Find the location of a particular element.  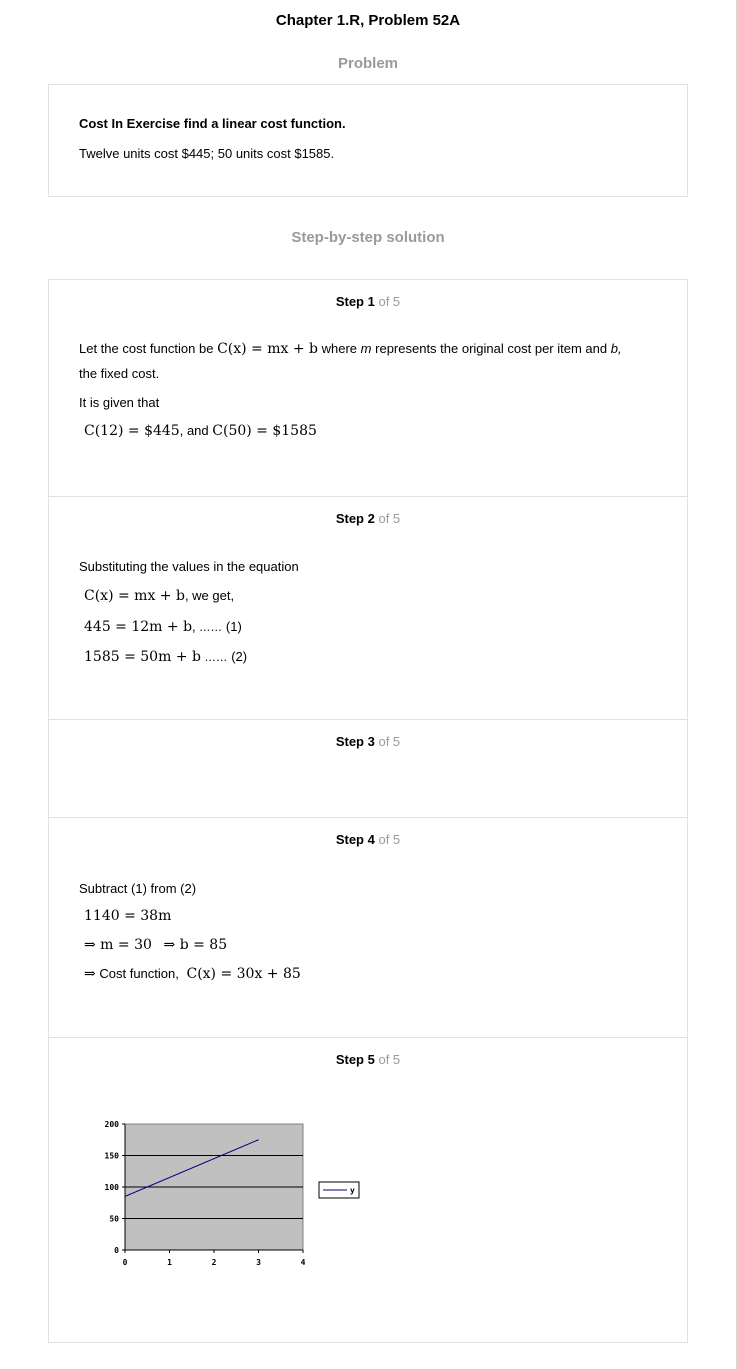

step-1-given-1: C(12) = $445 is located at coordinates (132, 431).